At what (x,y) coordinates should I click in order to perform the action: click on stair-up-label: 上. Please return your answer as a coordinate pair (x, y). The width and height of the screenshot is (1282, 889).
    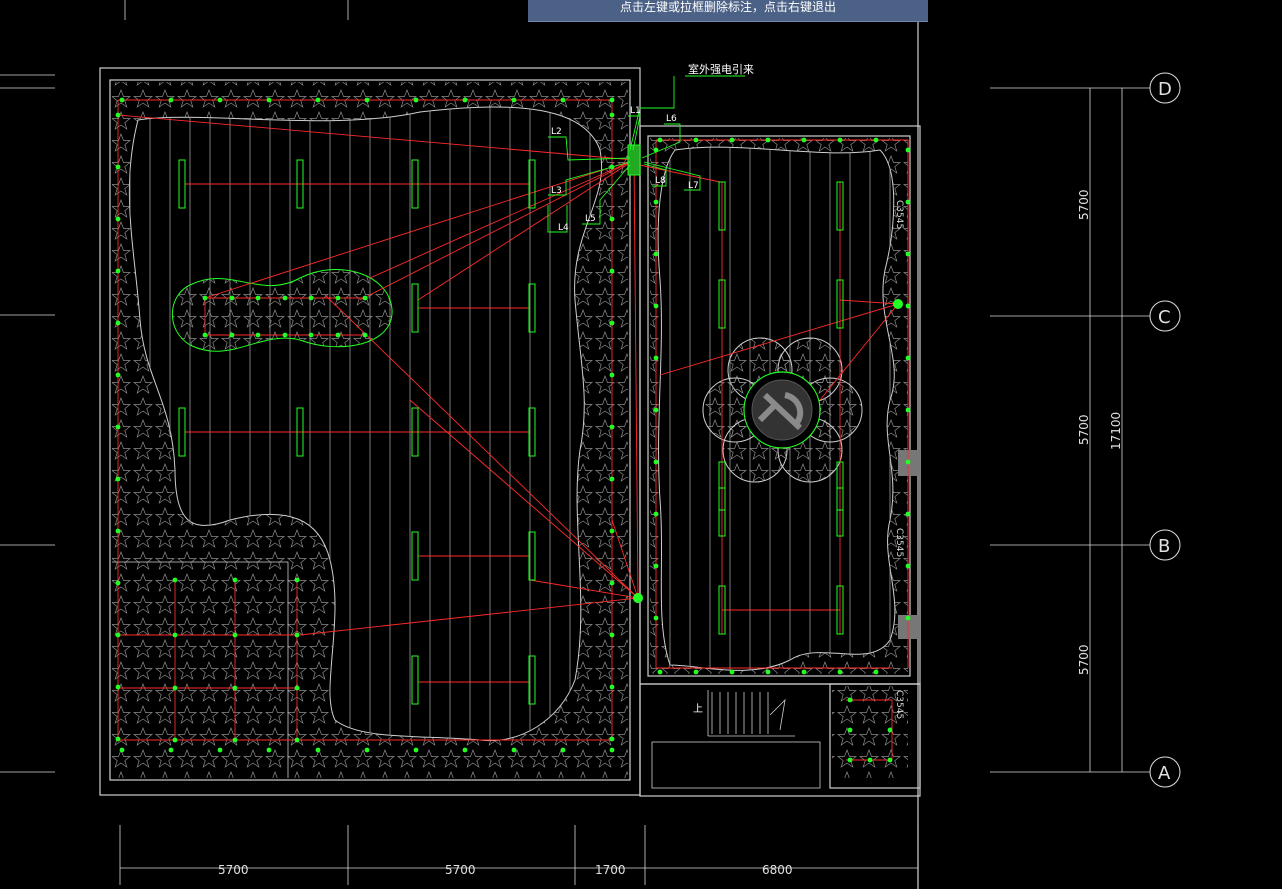
    Looking at the image, I should click on (698, 709).